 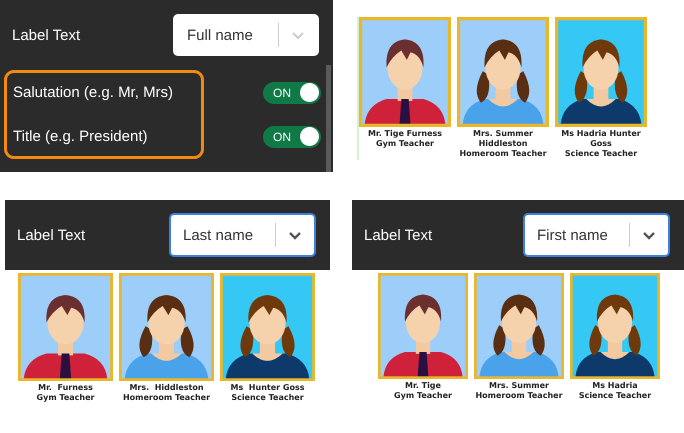 I want to click on person-name: Mr. Furness, so click(x=65, y=388).